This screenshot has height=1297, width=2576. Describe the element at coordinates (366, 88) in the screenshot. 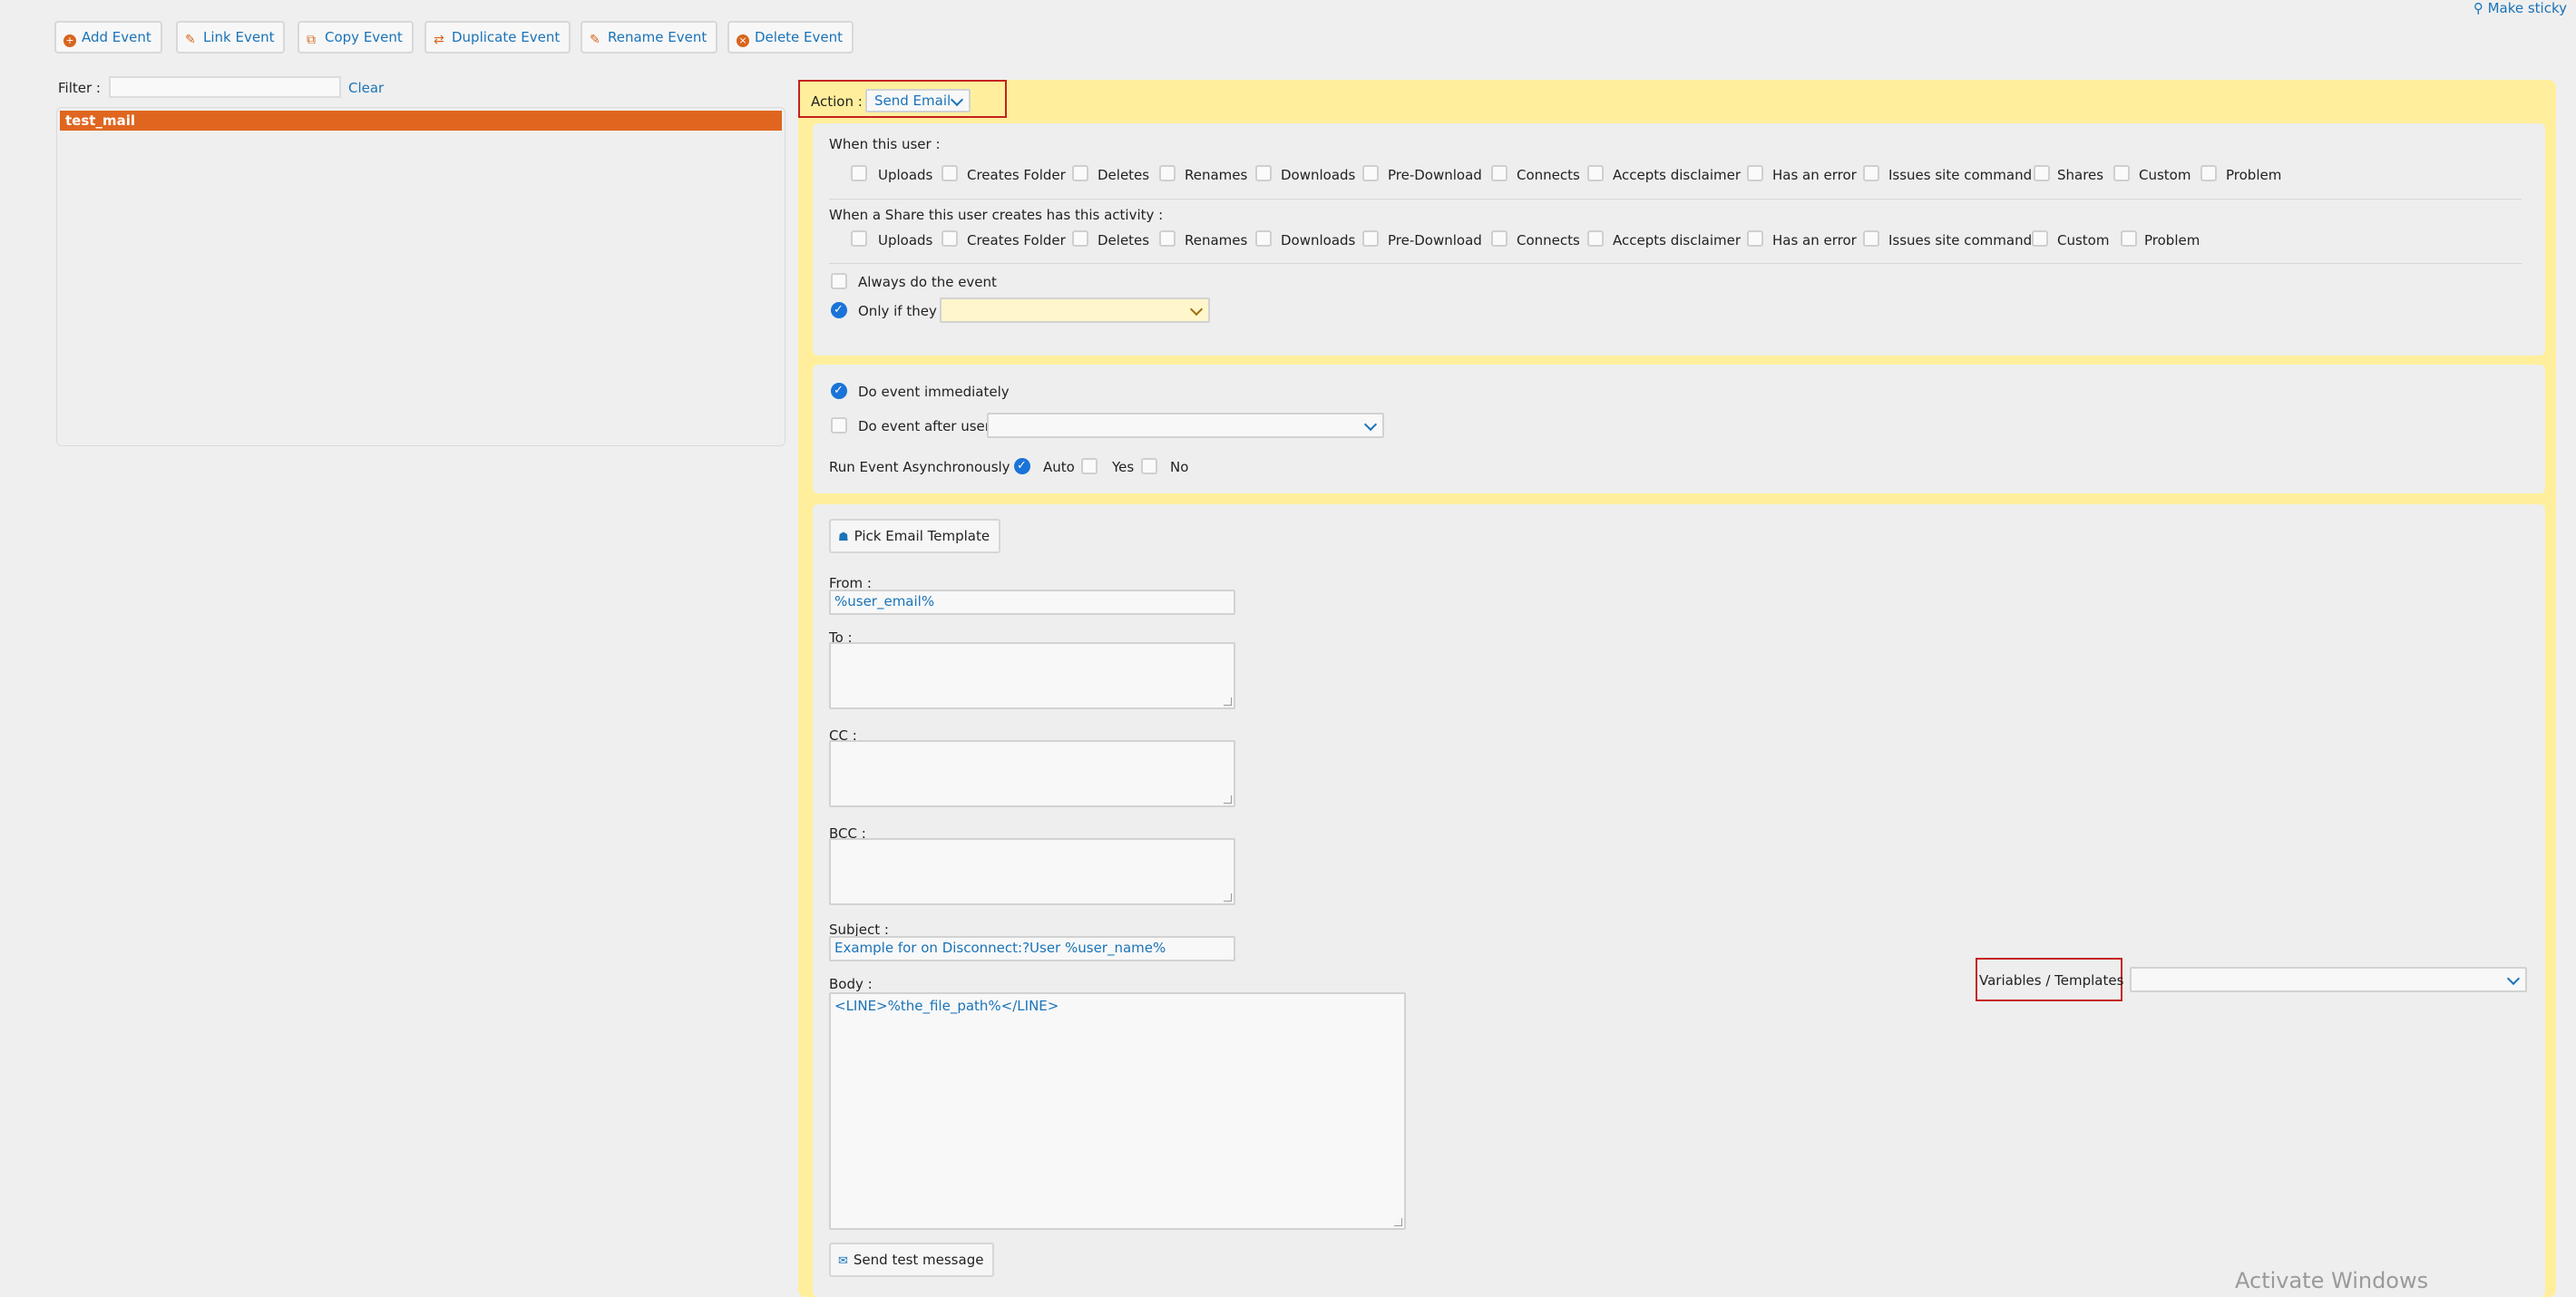

I see `clear-filter-link: Clear` at that location.